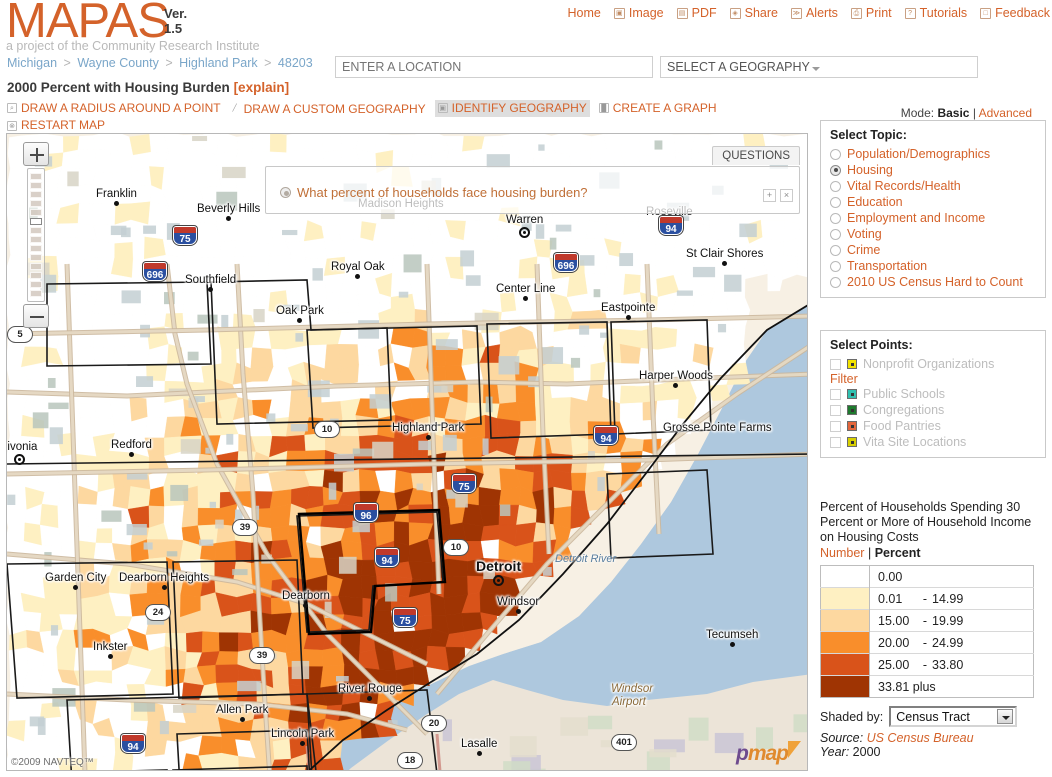 The width and height of the screenshot is (1052, 777). What do you see at coordinates (819, 67) in the screenshot?
I see `geography-select: SELECT A GEOGRAPHY` at bounding box center [819, 67].